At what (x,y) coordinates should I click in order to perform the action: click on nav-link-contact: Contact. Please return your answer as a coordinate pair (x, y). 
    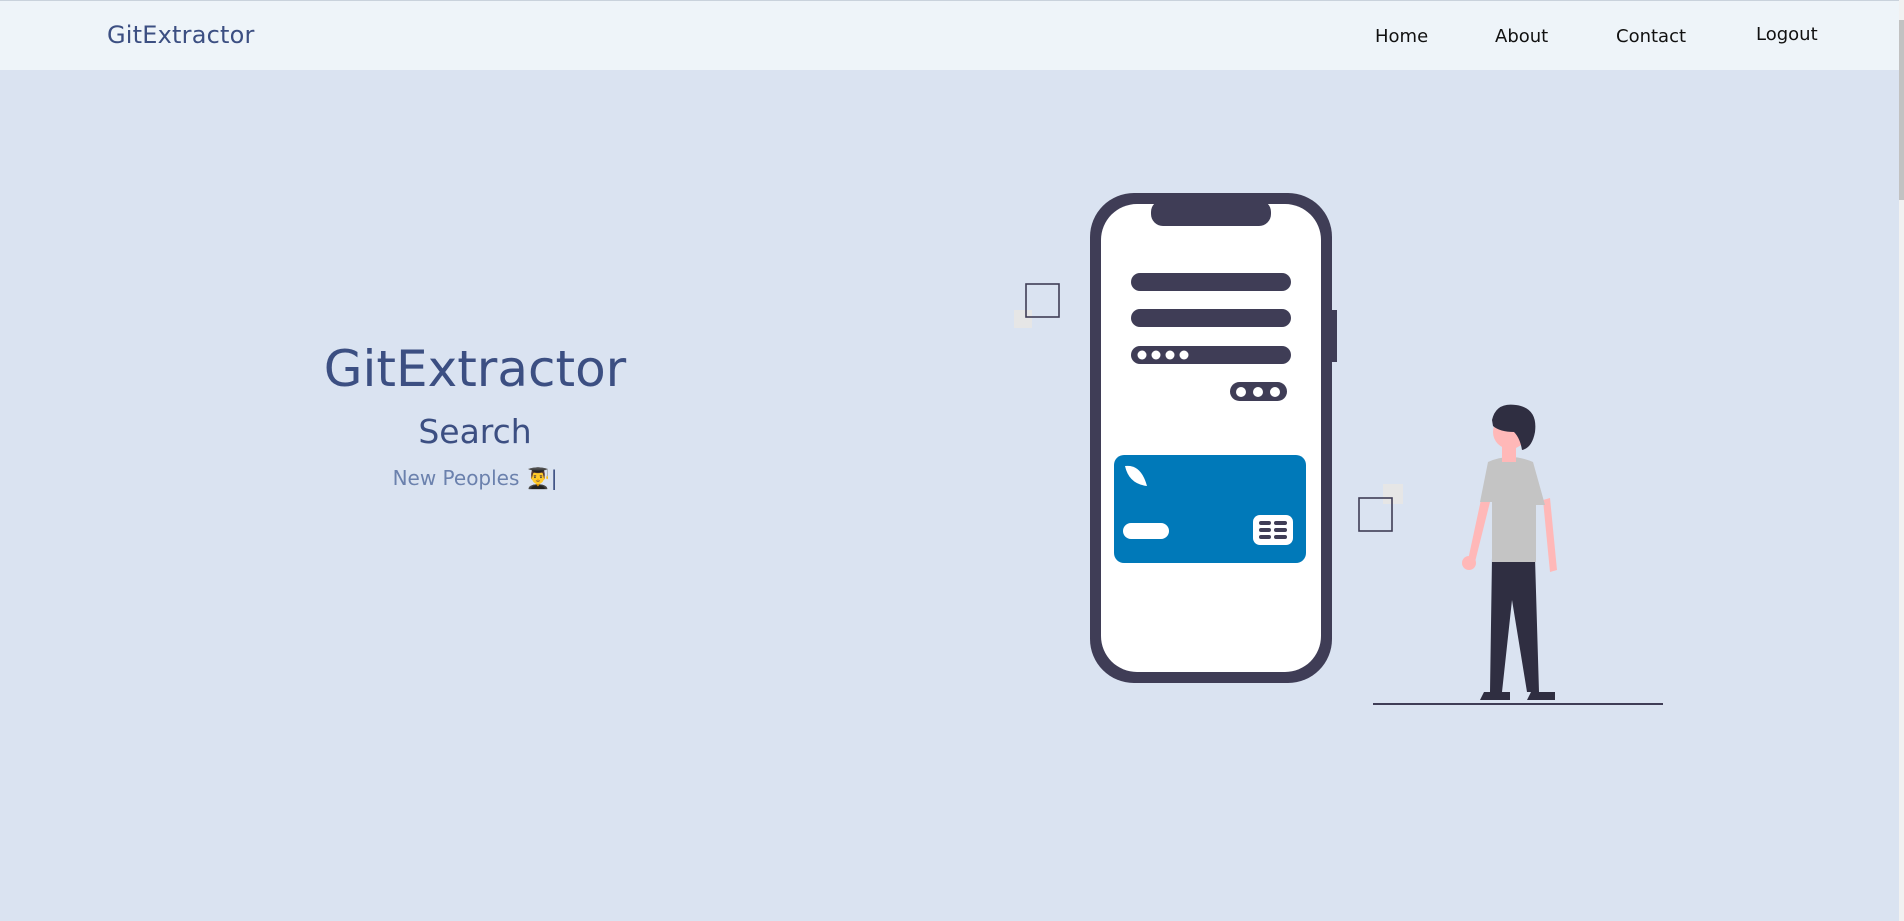
    Looking at the image, I should click on (1651, 36).